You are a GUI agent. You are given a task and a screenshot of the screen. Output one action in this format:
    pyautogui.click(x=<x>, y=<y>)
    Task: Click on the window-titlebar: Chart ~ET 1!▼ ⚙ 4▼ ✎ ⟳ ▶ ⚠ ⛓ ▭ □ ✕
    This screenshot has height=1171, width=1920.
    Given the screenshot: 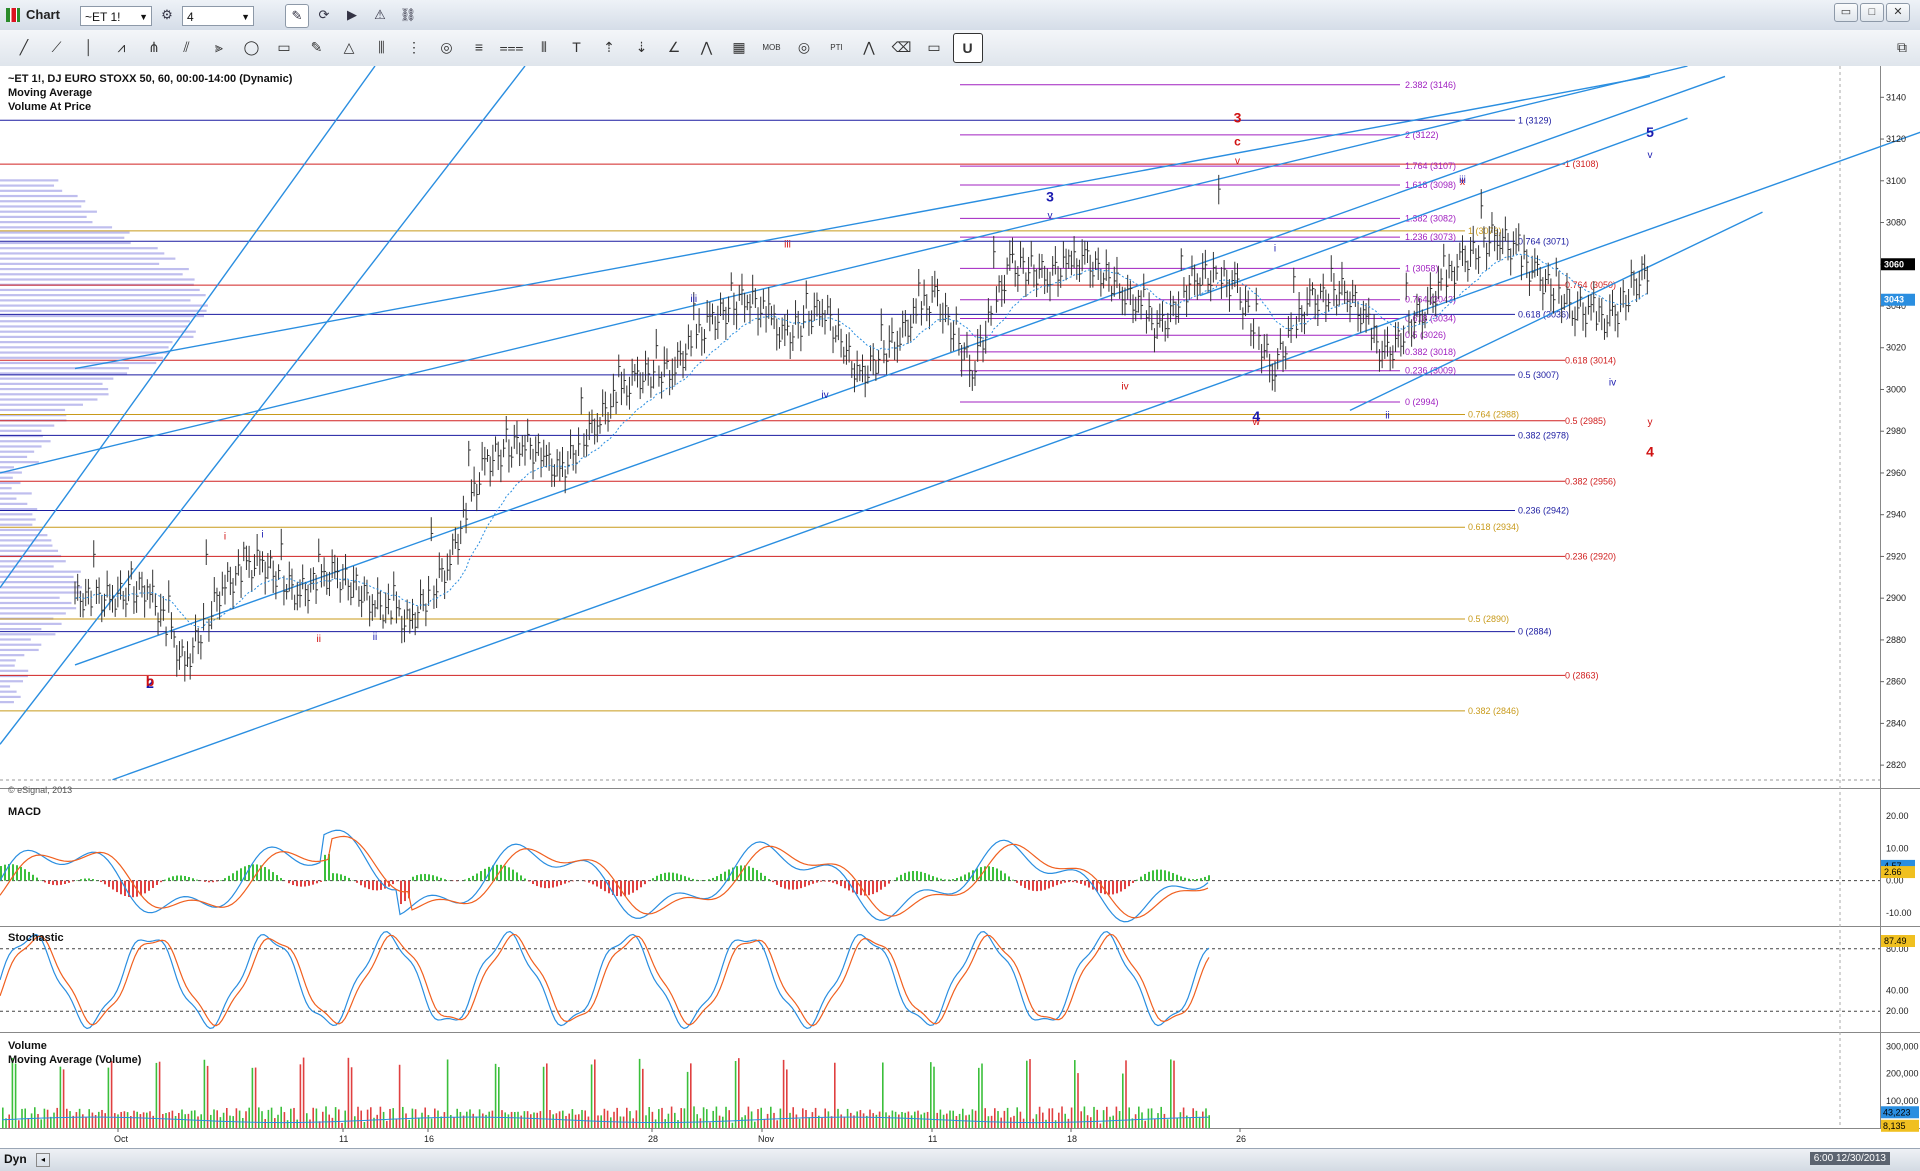 What is the action you would take?
    pyautogui.click(x=960, y=15)
    